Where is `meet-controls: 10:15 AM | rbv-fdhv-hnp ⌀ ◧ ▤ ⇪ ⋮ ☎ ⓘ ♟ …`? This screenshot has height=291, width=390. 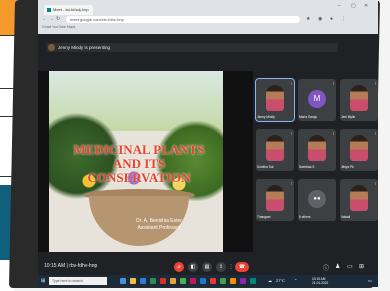 meet-controls: 10:15 AM | rbv-fdhv-hnp ⌀ ◧ ▤ ⇪ ⋮ ☎ ⓘ ♟ … is located at coordinates (208, 267).